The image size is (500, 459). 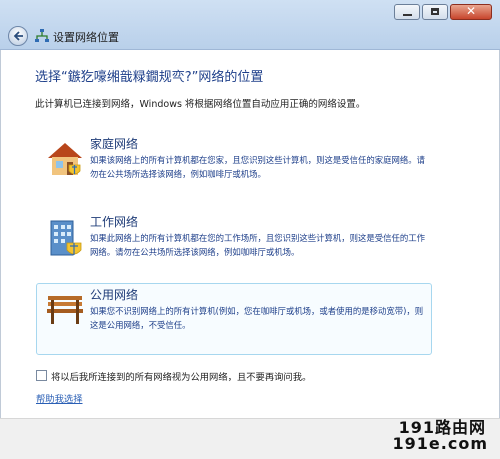 What do you see at coordinates (42, 35) in the screenshot?
I see `network-icon` at bounding box center [42, 35].